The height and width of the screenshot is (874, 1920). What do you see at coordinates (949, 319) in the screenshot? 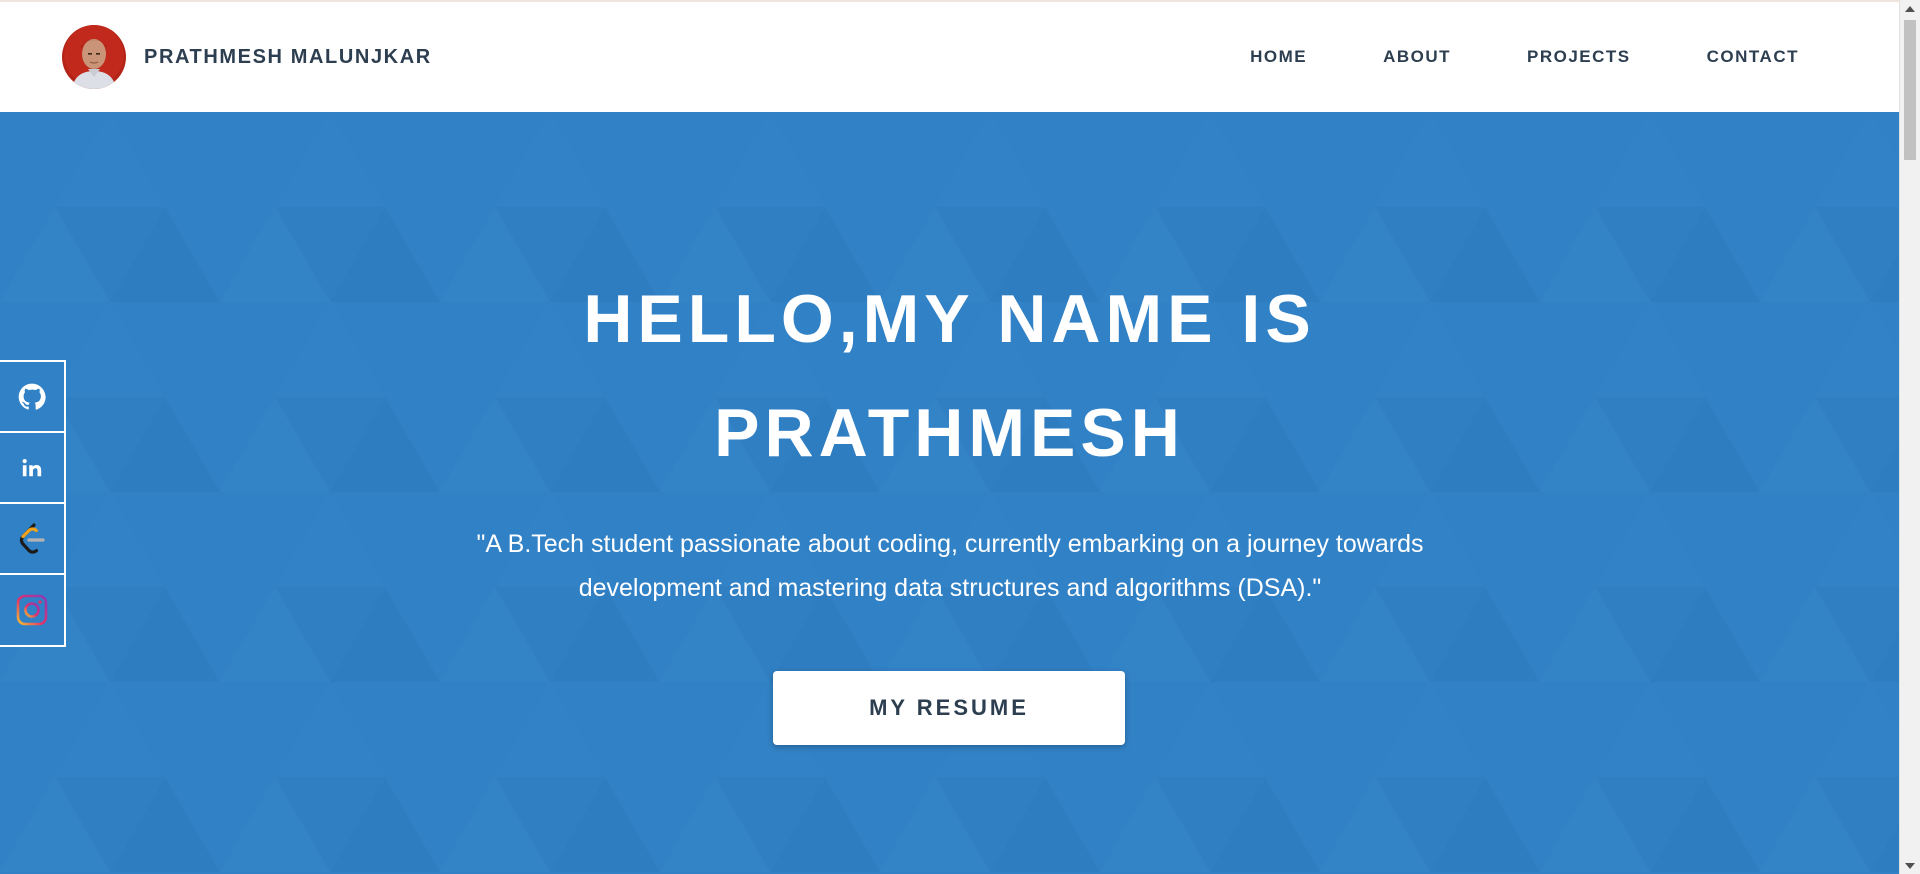
I see `hero-title-line1: HELLO,MY NAME IS` at bounding box center [949, 319].